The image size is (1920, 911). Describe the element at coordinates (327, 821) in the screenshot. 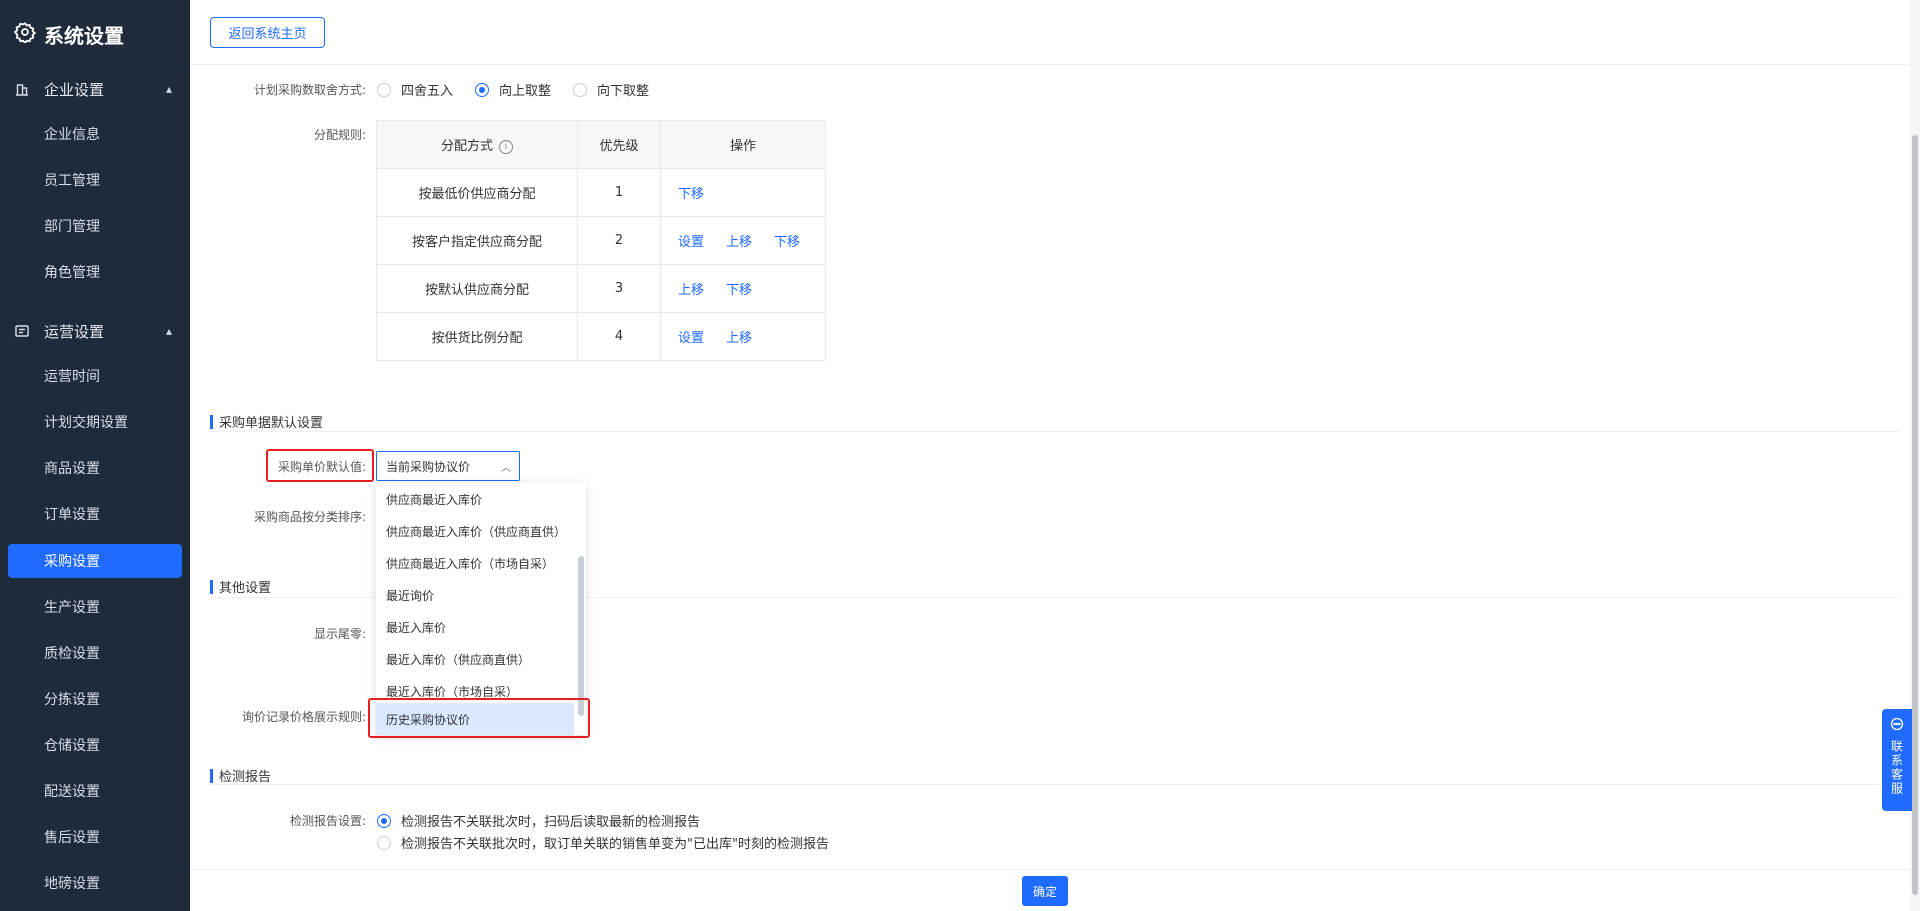

I see `report-setting-label: 检测报告设置:` at that location.